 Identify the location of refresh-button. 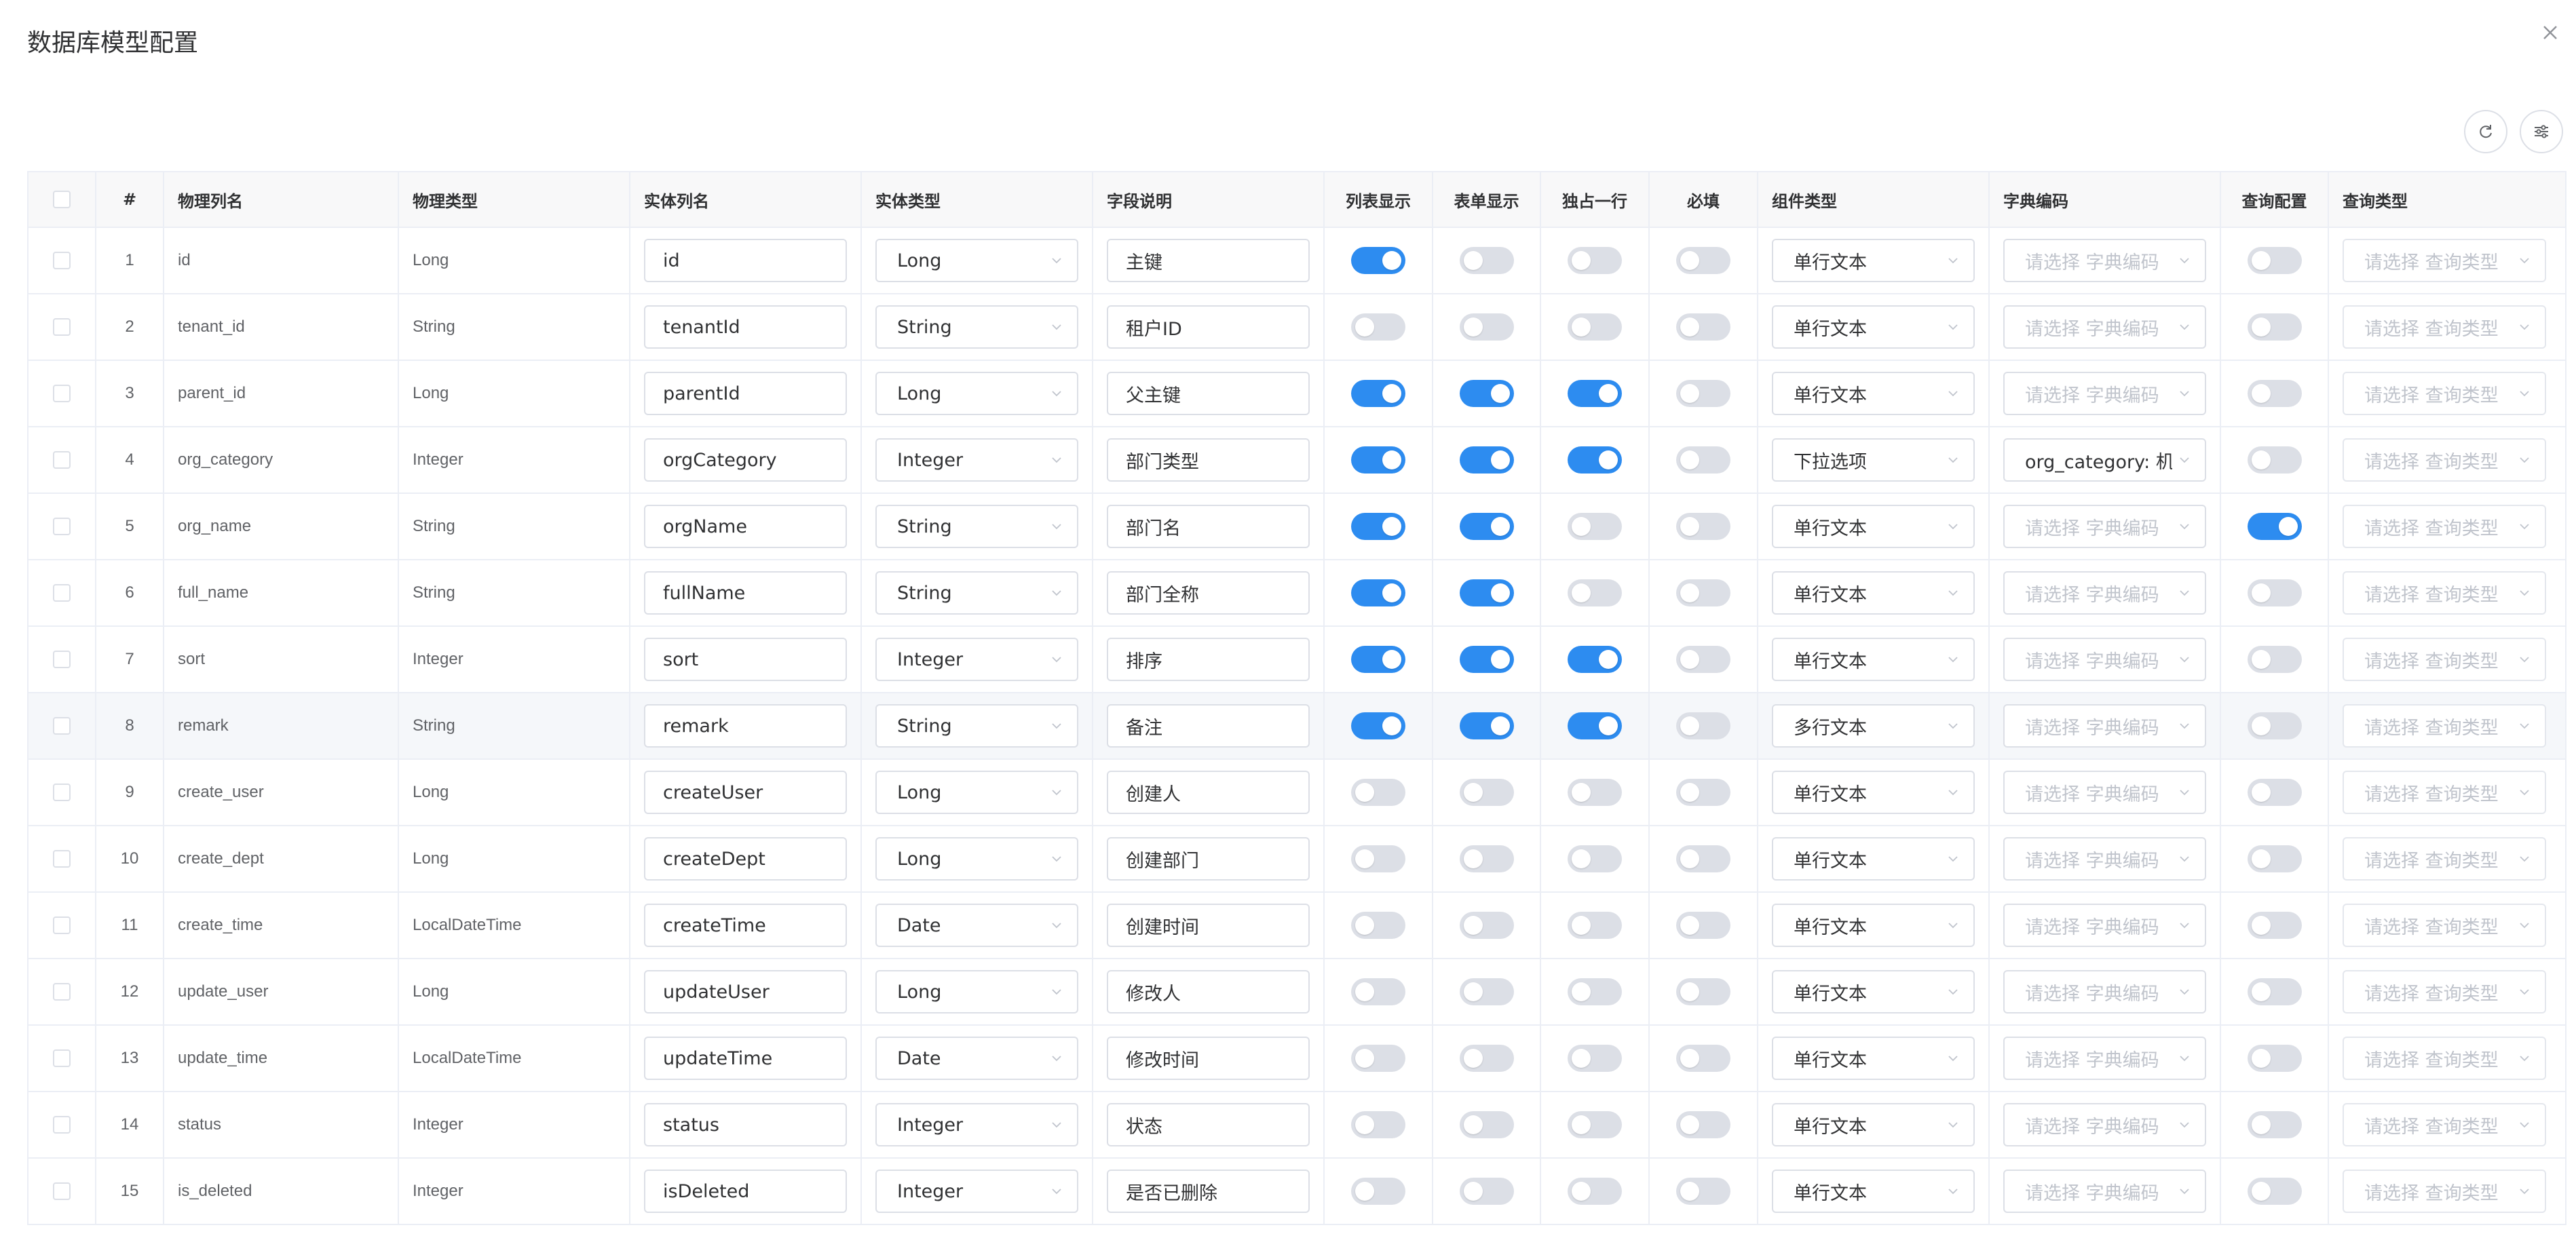
(2485, 131).